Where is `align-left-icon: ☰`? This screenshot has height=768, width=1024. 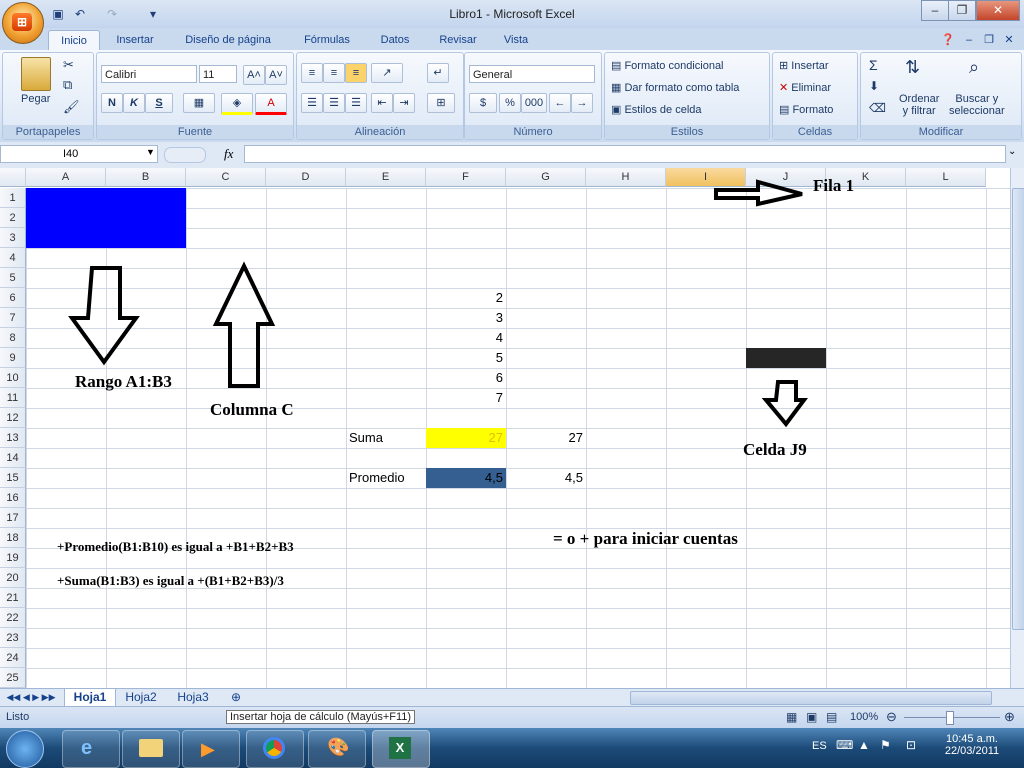
align-left-icon: ☰ is located at coordinates (312, 103).